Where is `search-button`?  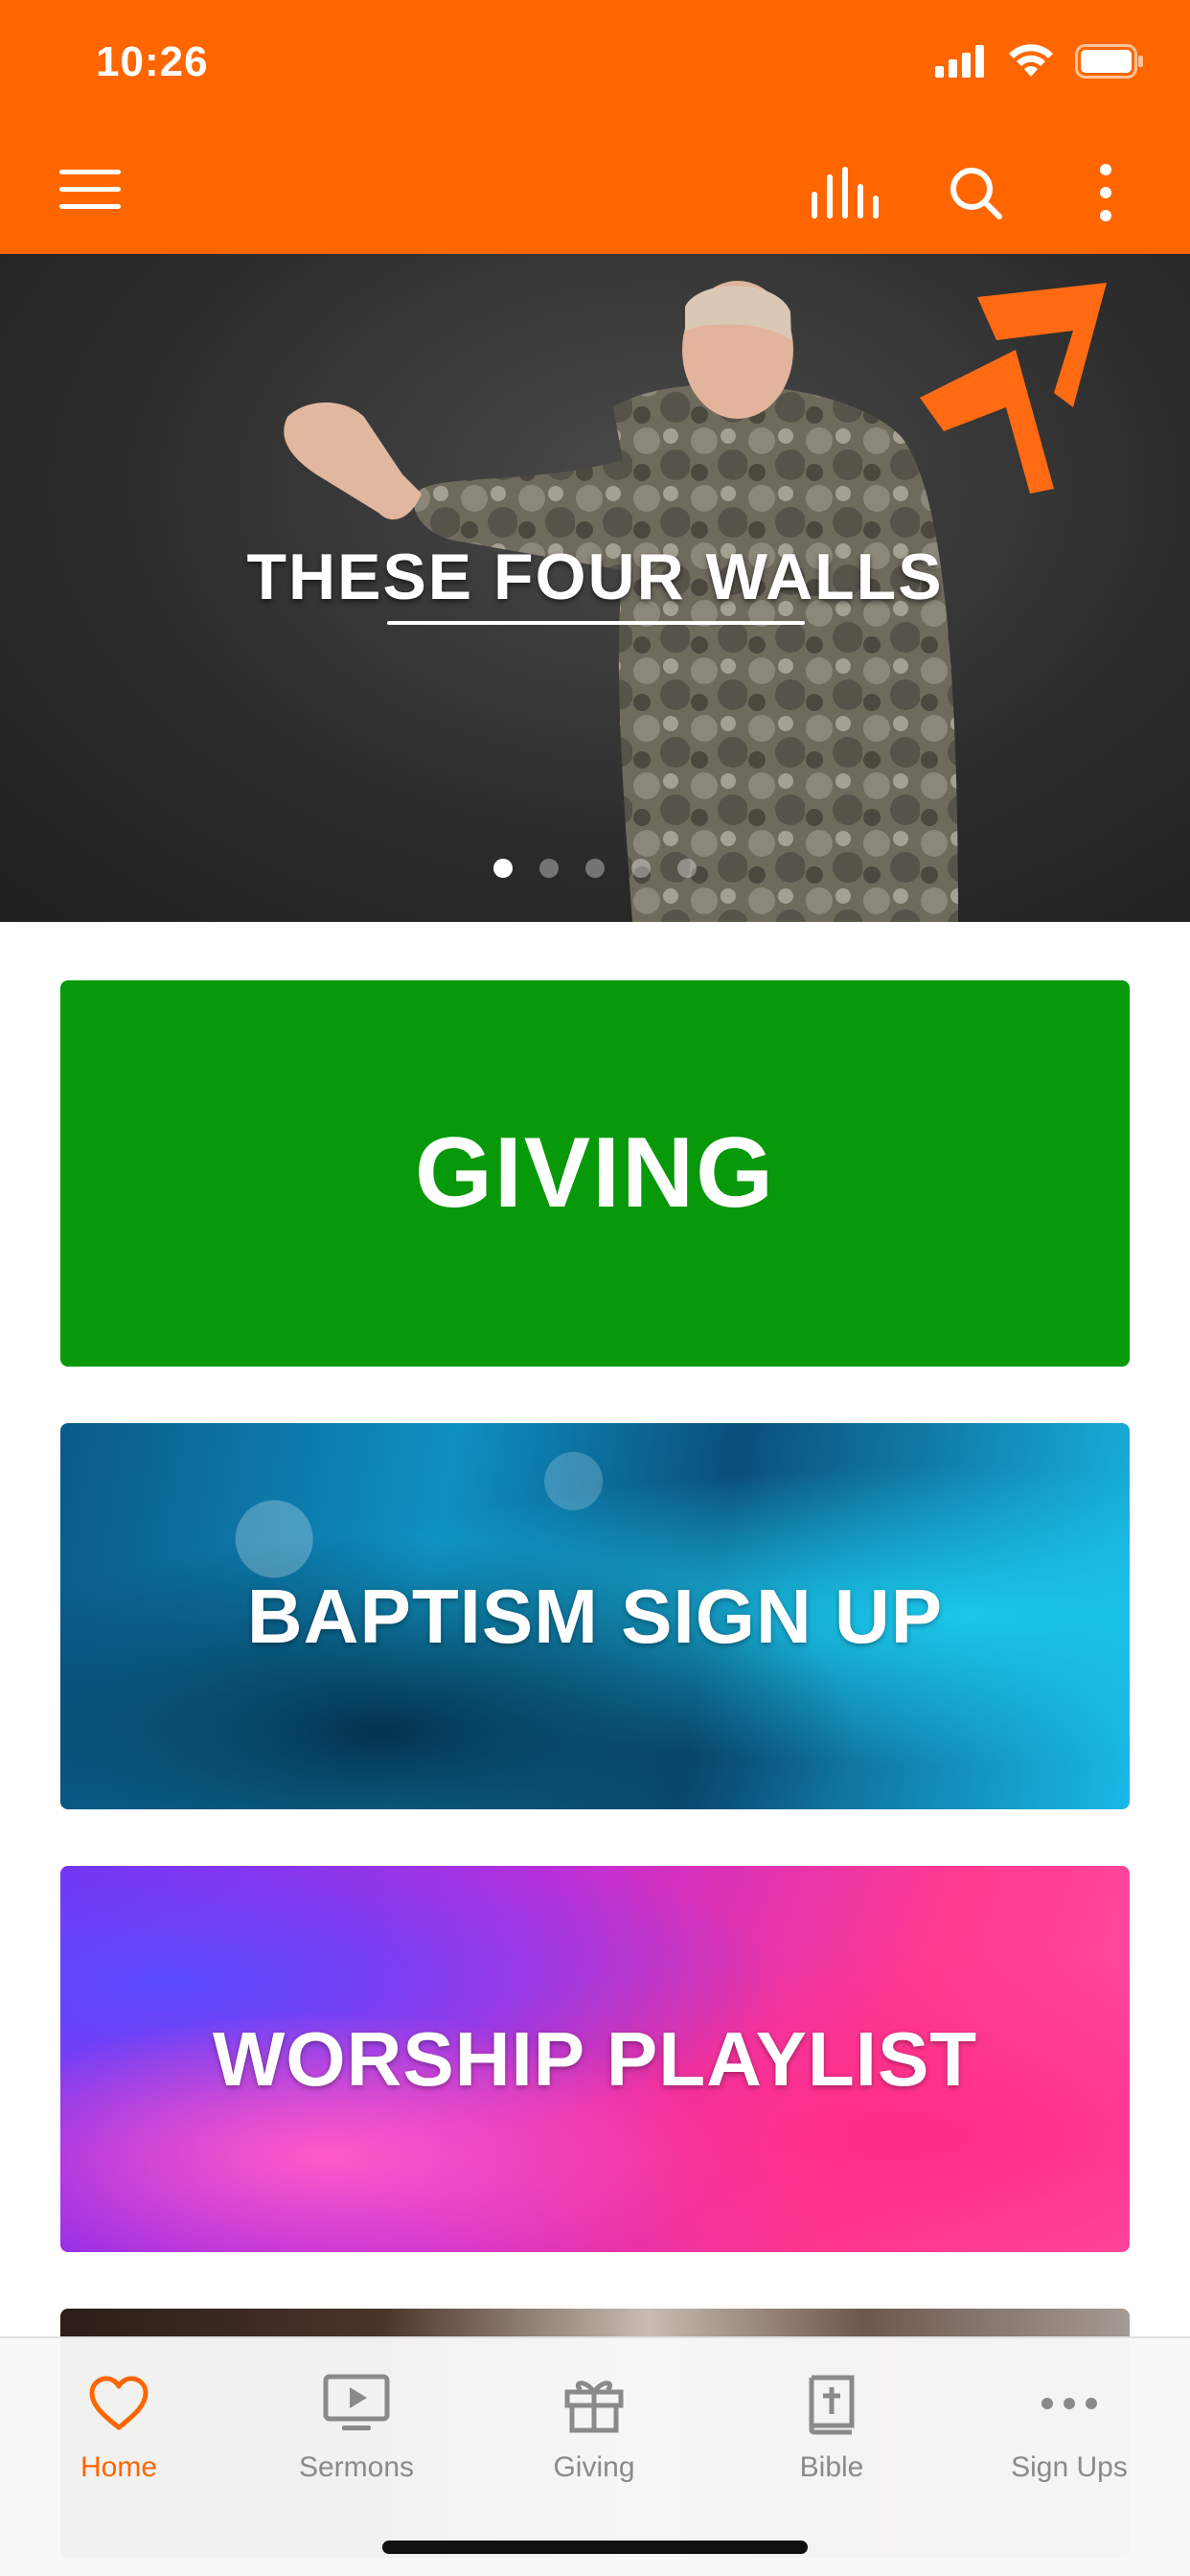
search-button is located at coordinates (976, 193).